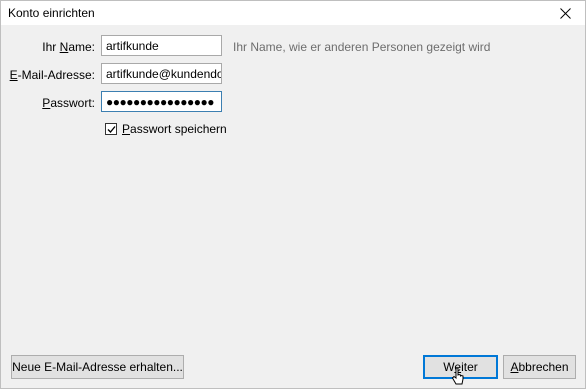 The height and width of the screenshot is (389, 586). I want to click on save-password-label: Passwort speichern, so click(174, 129).